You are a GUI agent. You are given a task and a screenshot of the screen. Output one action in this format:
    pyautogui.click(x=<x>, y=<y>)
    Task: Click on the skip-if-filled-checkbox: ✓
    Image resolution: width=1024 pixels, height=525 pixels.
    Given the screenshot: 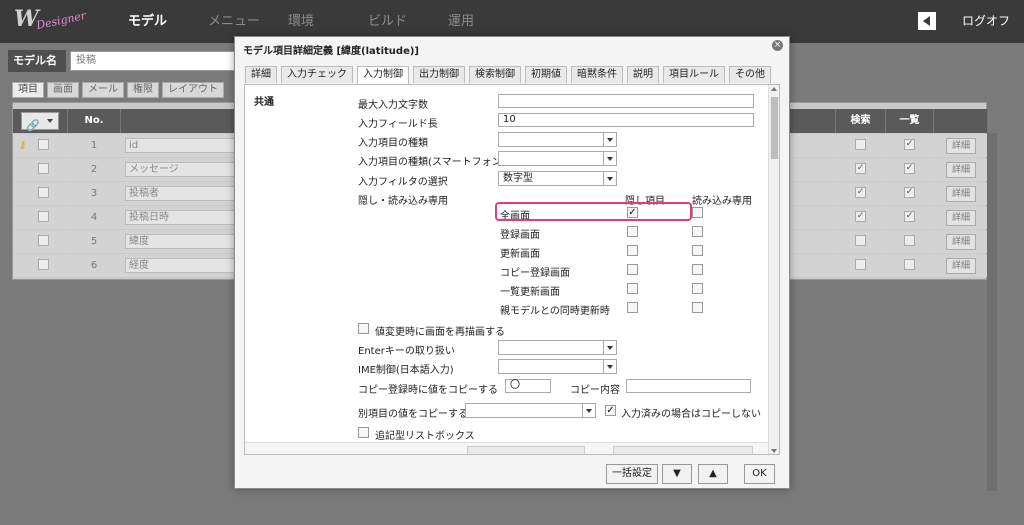 What is the action you would take?
    pyautogui.click(x=610, y=410)
    